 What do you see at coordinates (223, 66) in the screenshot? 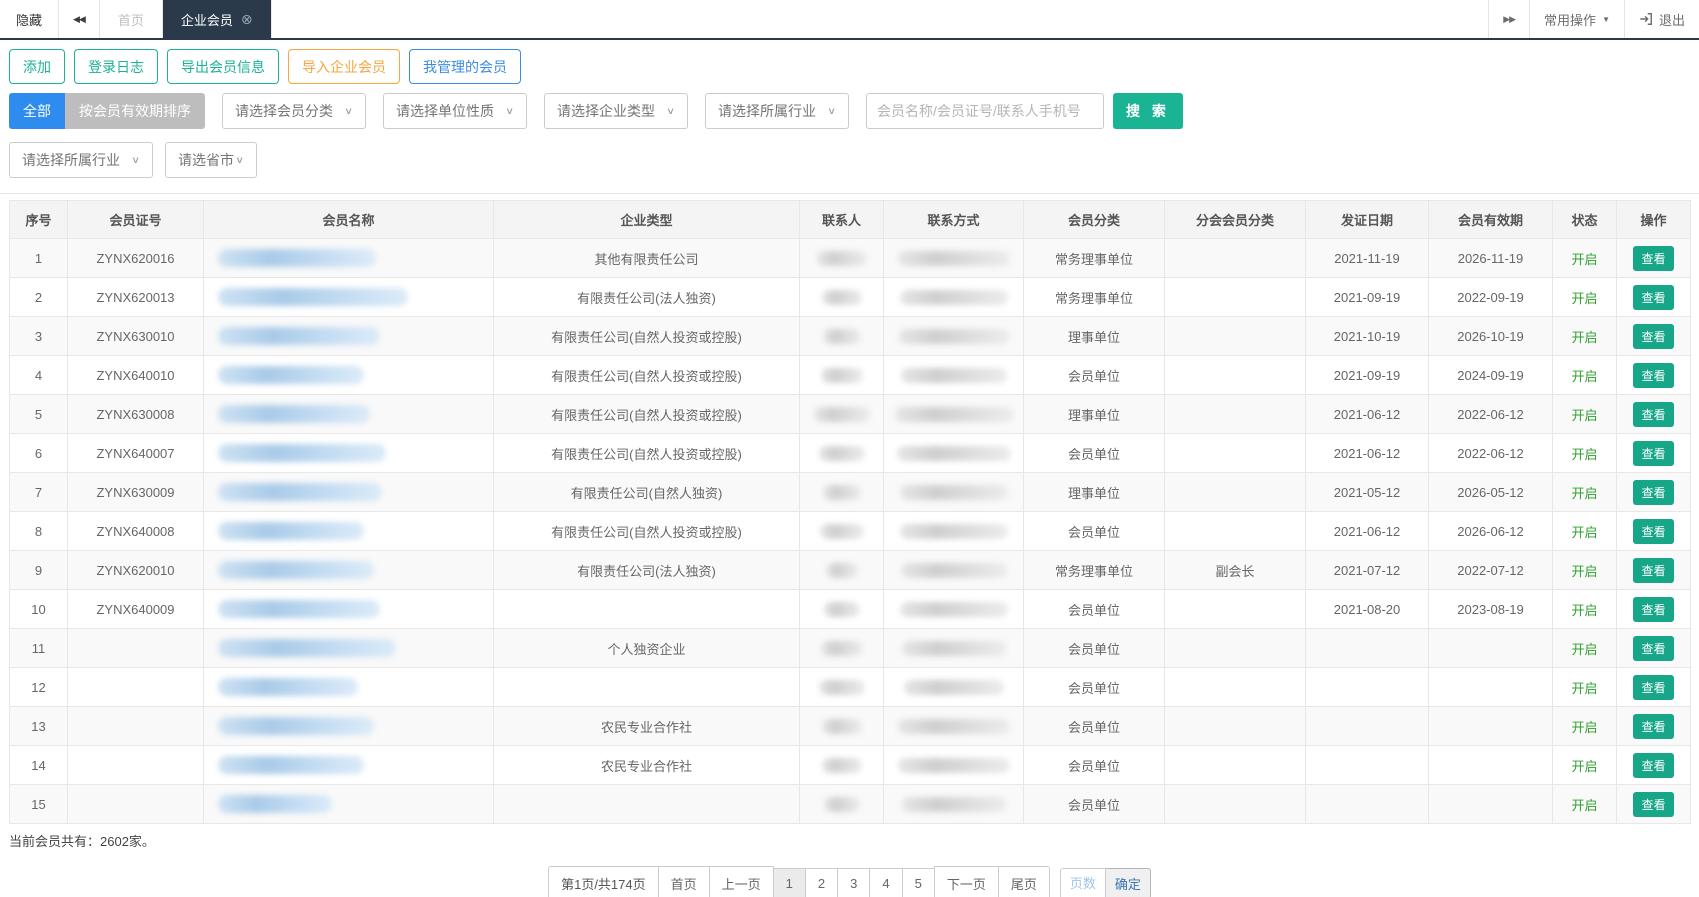
I see `toolbar-button: 导出会员信息` at bounding box center [223, 66].